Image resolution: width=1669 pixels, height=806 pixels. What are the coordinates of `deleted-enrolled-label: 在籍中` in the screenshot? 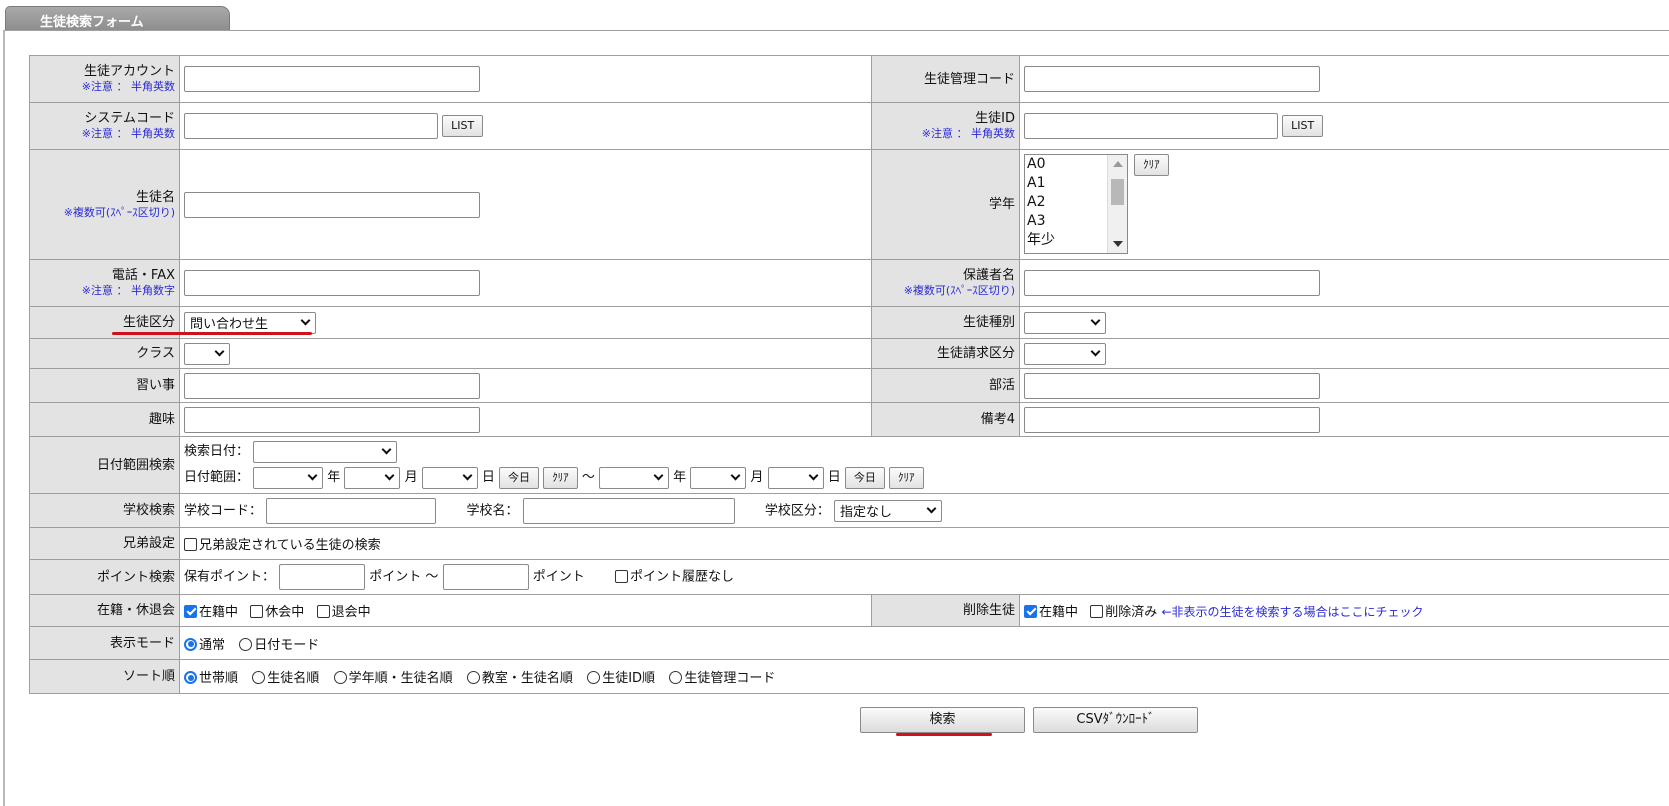 It's located at (1059, 612).